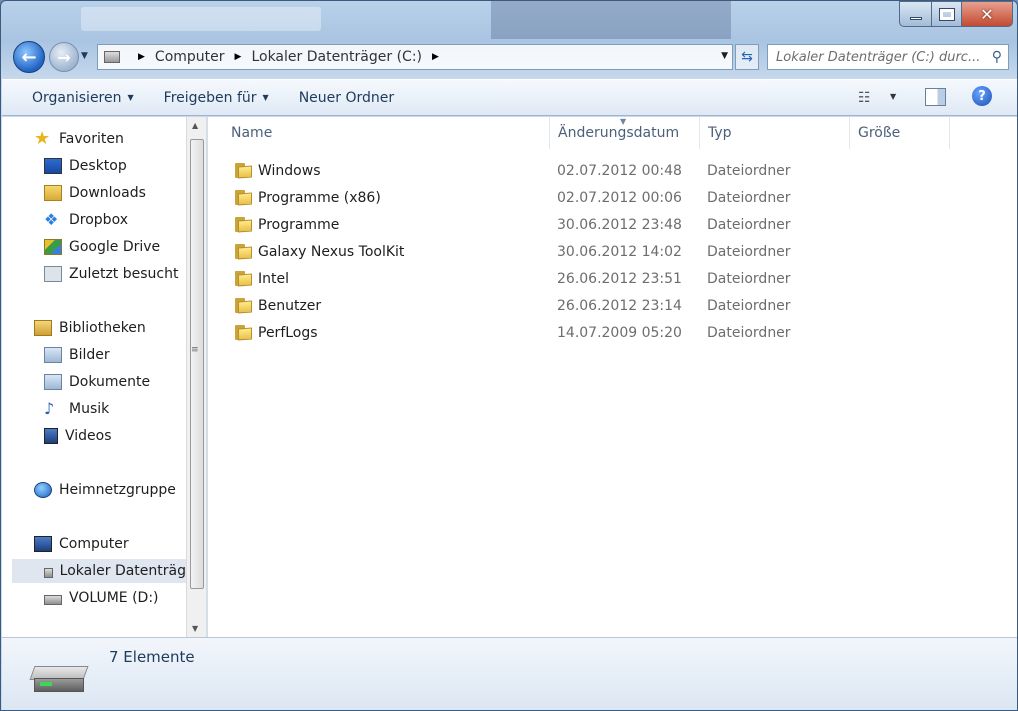 The height and width of the screenshot is (711, 1018). What do you see at coordinates (197, 364) in the screenshot?
I see `scrollbar-thumb` at bounding box center [197, 364].